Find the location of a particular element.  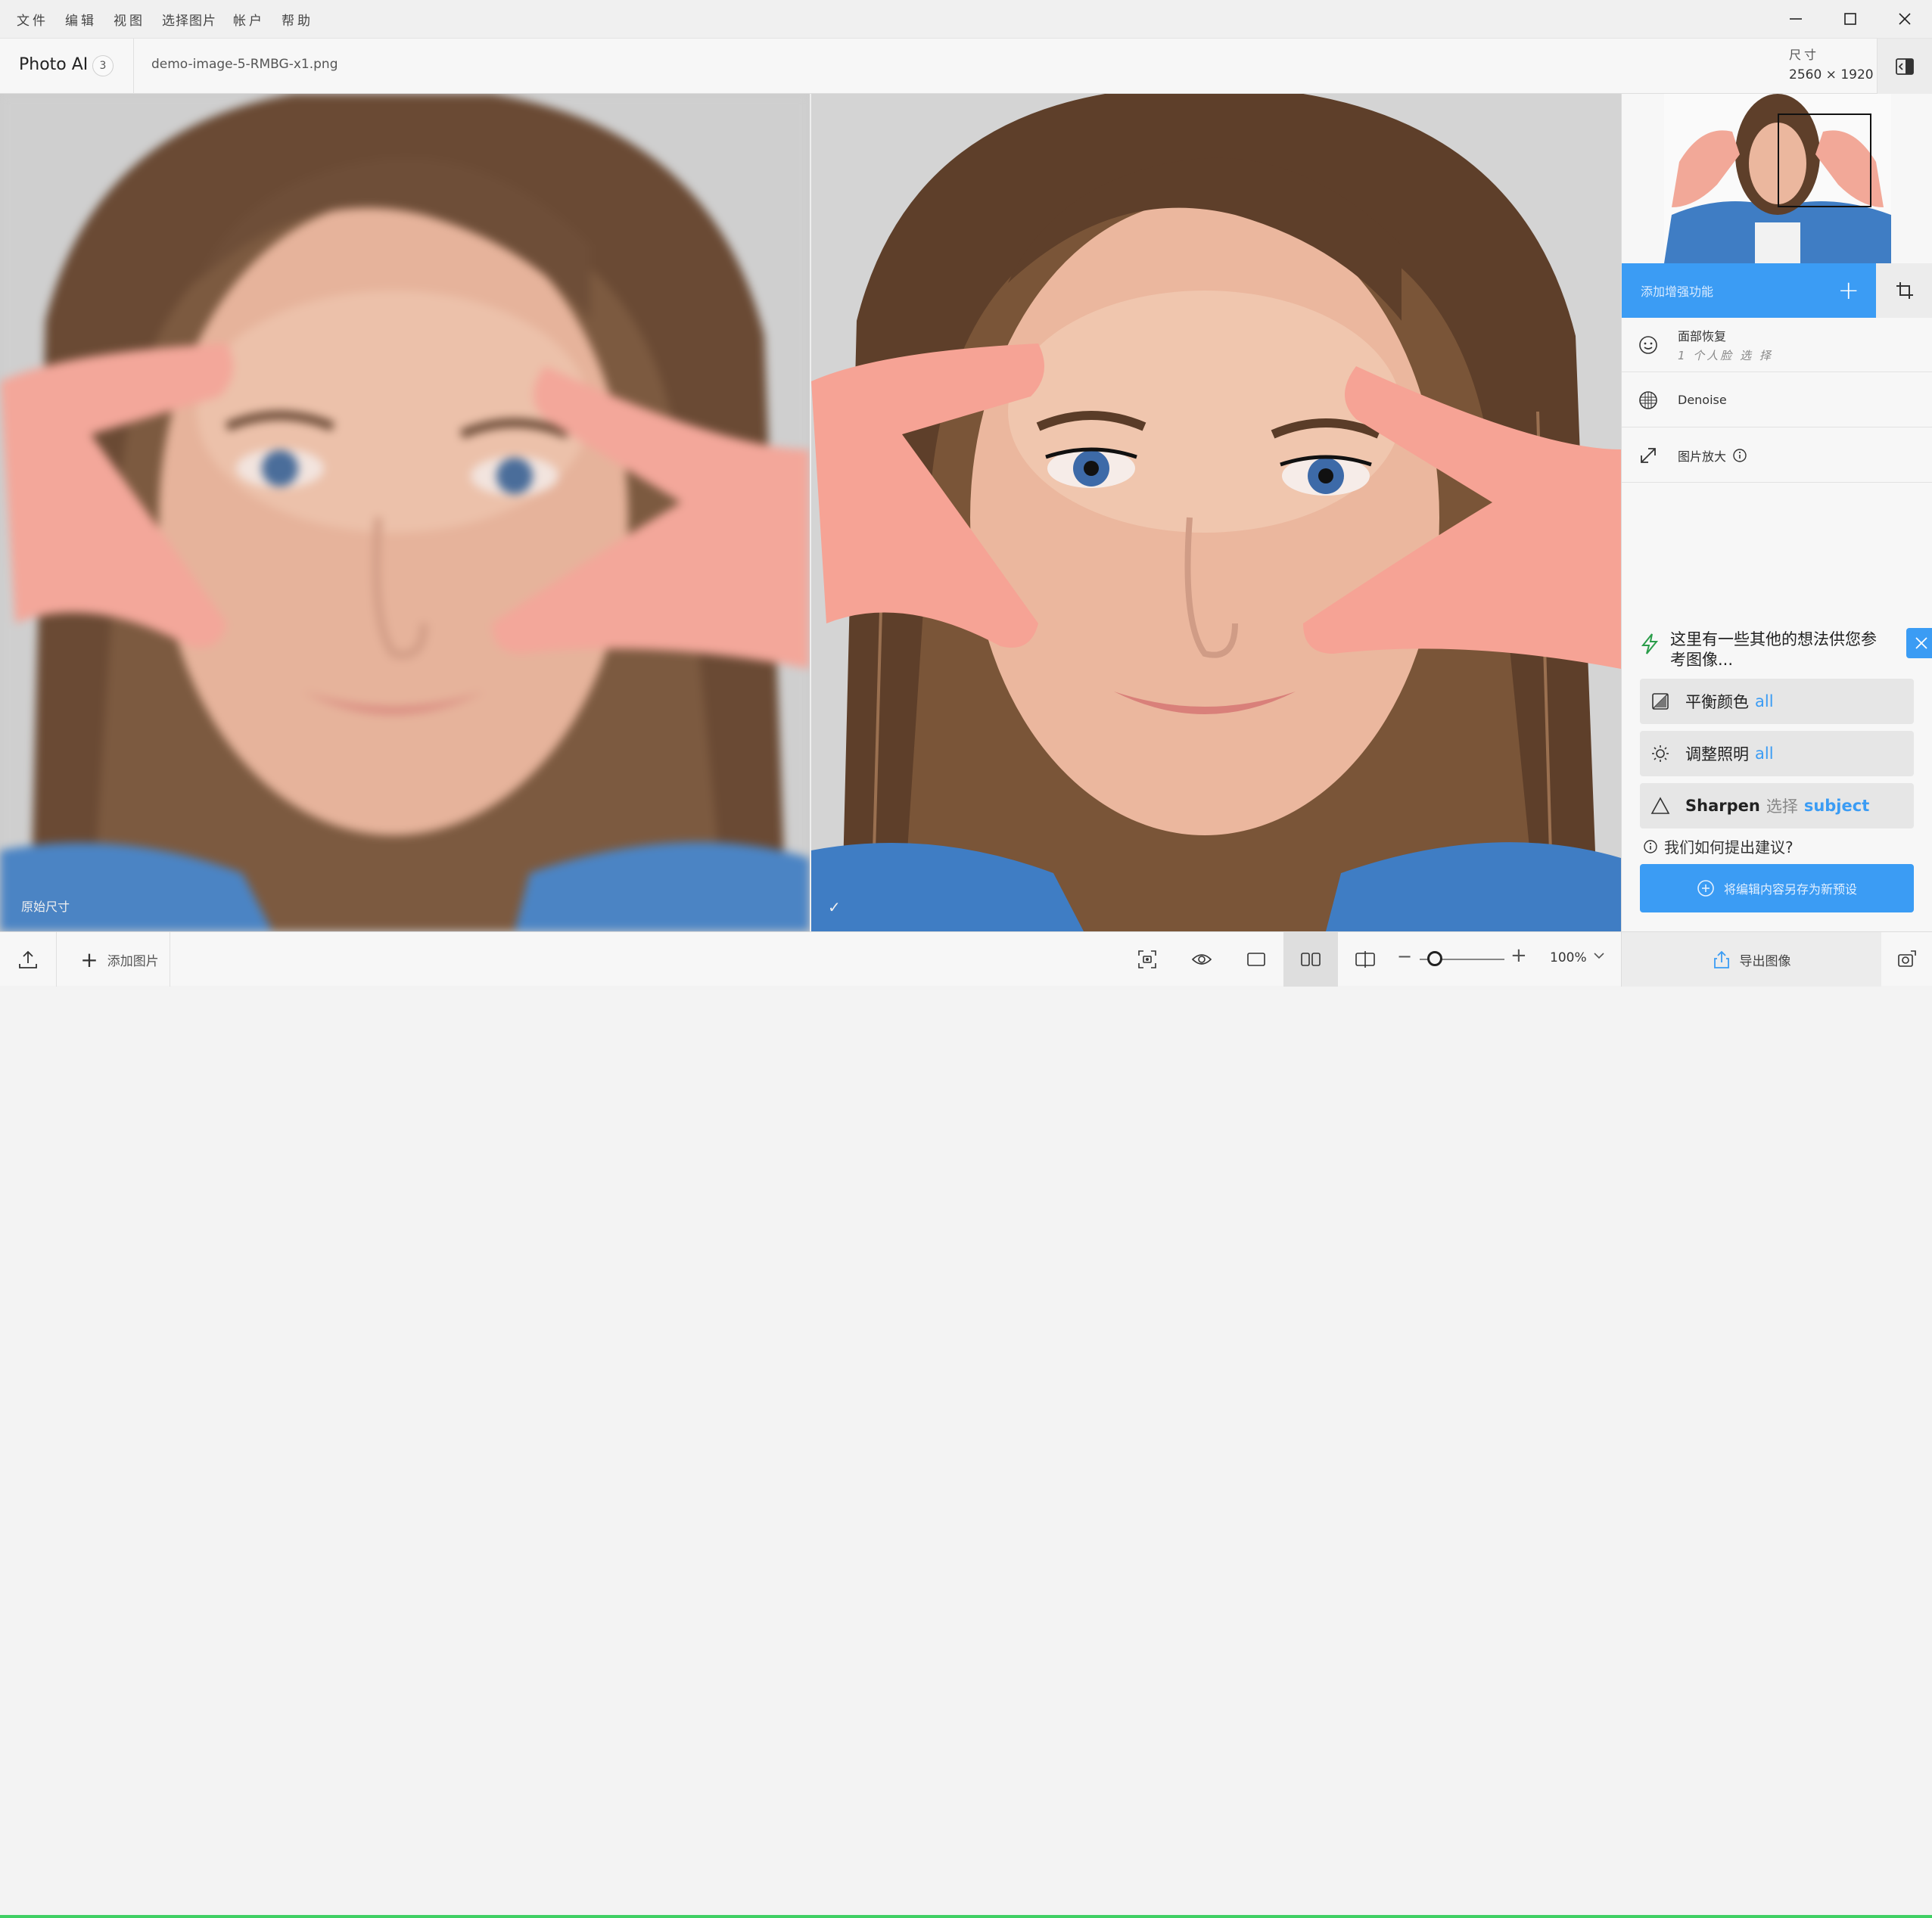

focus-icon is located at coordinates (1147, 959).